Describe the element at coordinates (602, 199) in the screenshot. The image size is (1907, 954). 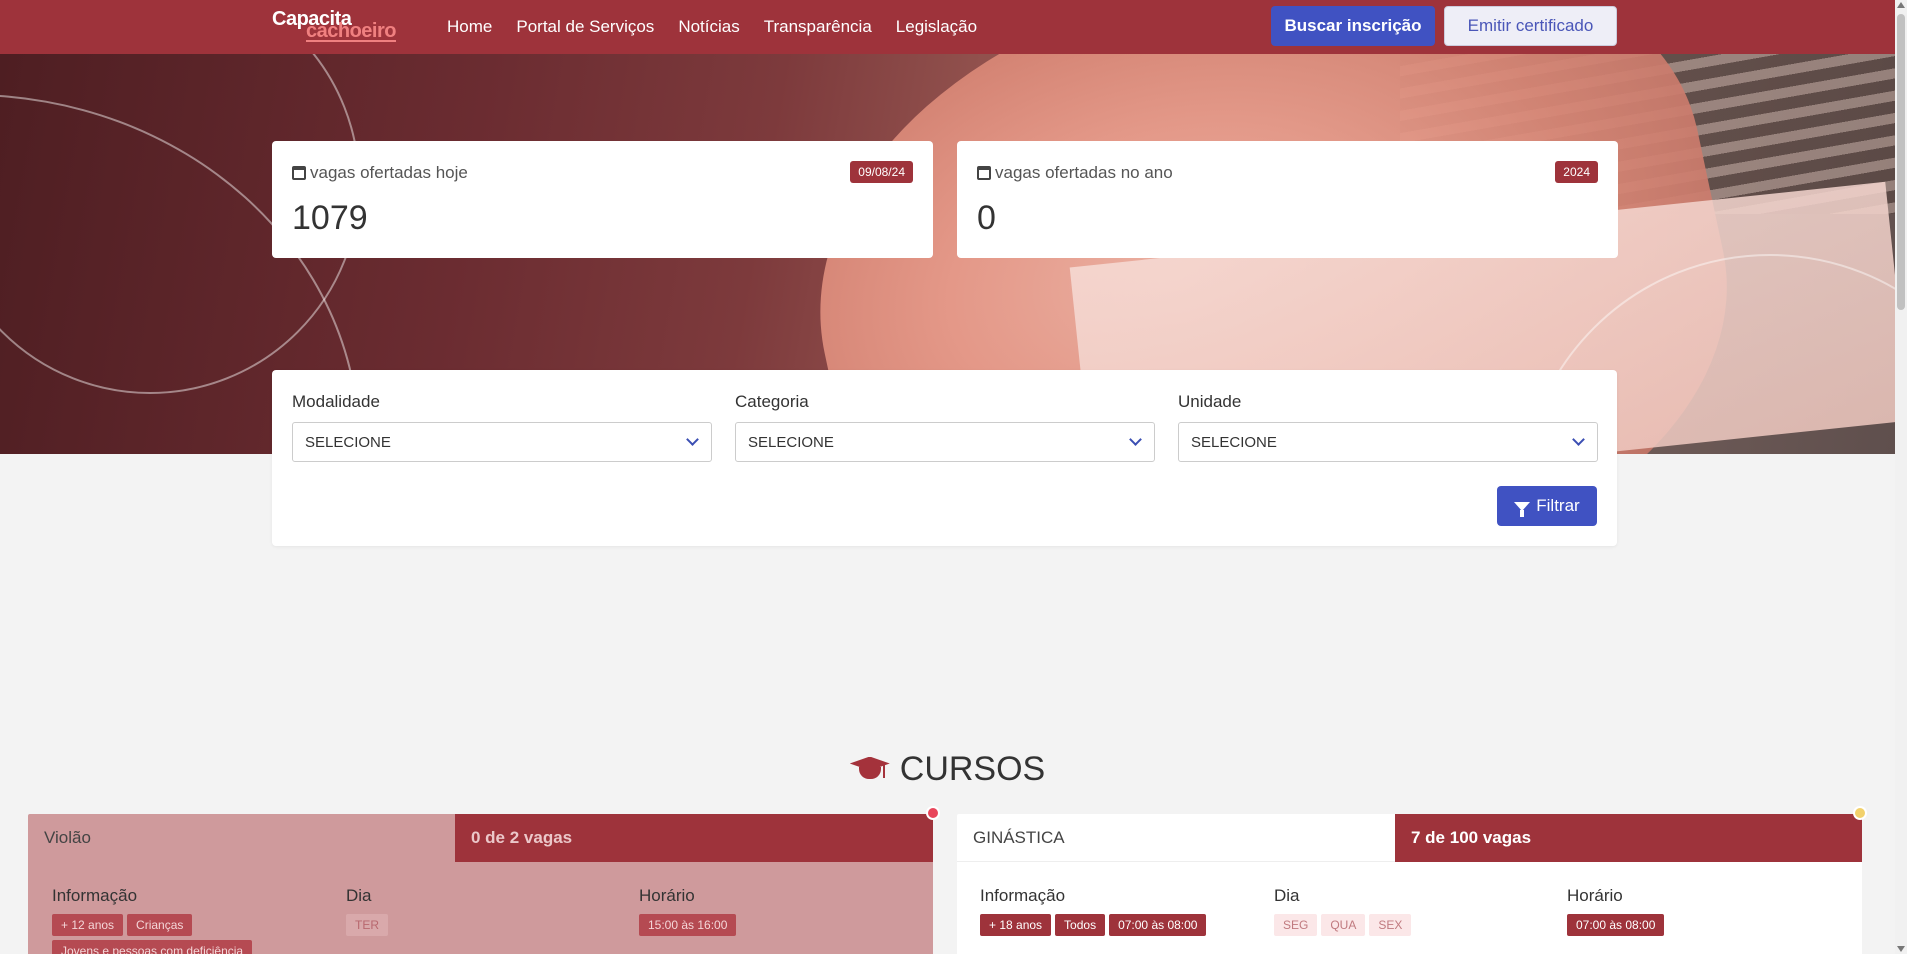
I see `stat-card-today: vagas ofertadas hoje 09/08/24 1079` at that location.